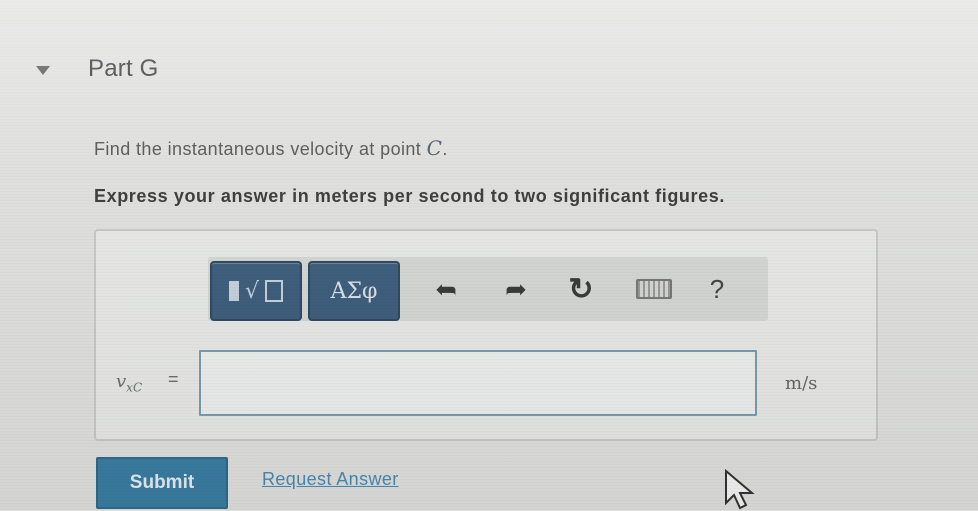  What do you see at coordinates (801, 383) in the screenshot?
I see `unit-label: m/s` at bounding box center [801, 383].